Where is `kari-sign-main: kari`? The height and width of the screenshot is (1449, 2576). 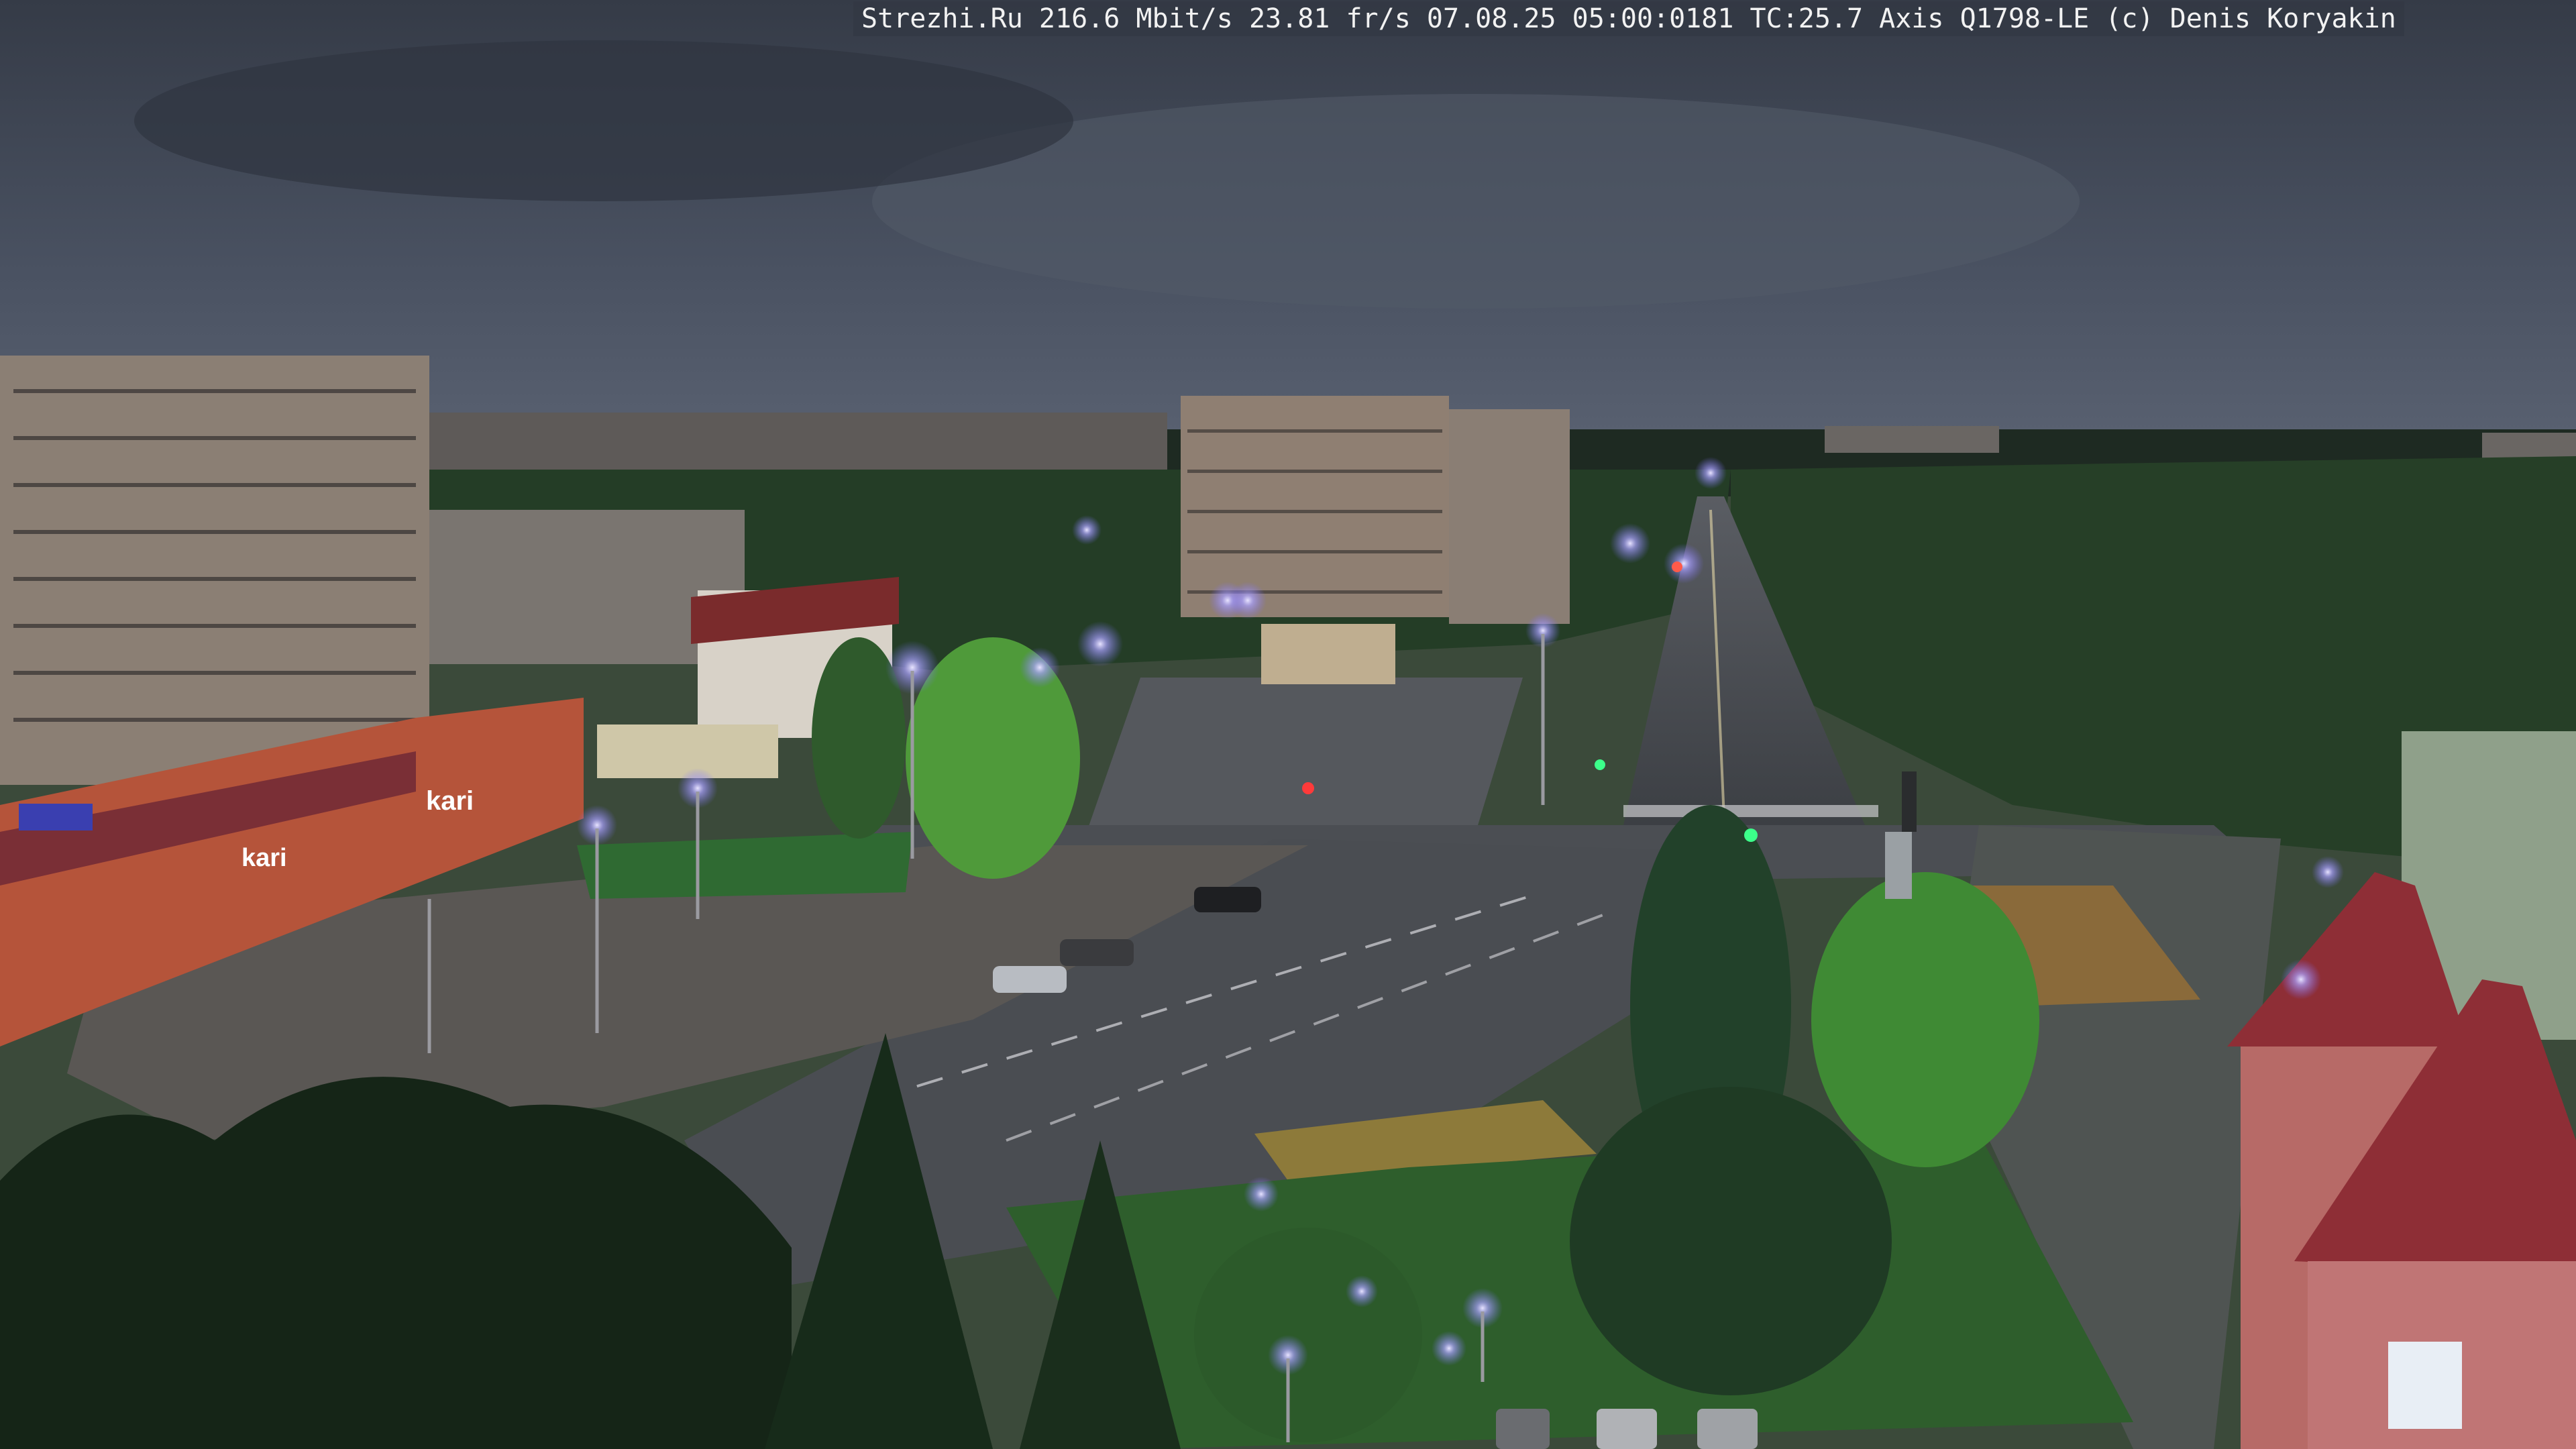
kari-sign-main: kari is located at coordinates (264, 858).